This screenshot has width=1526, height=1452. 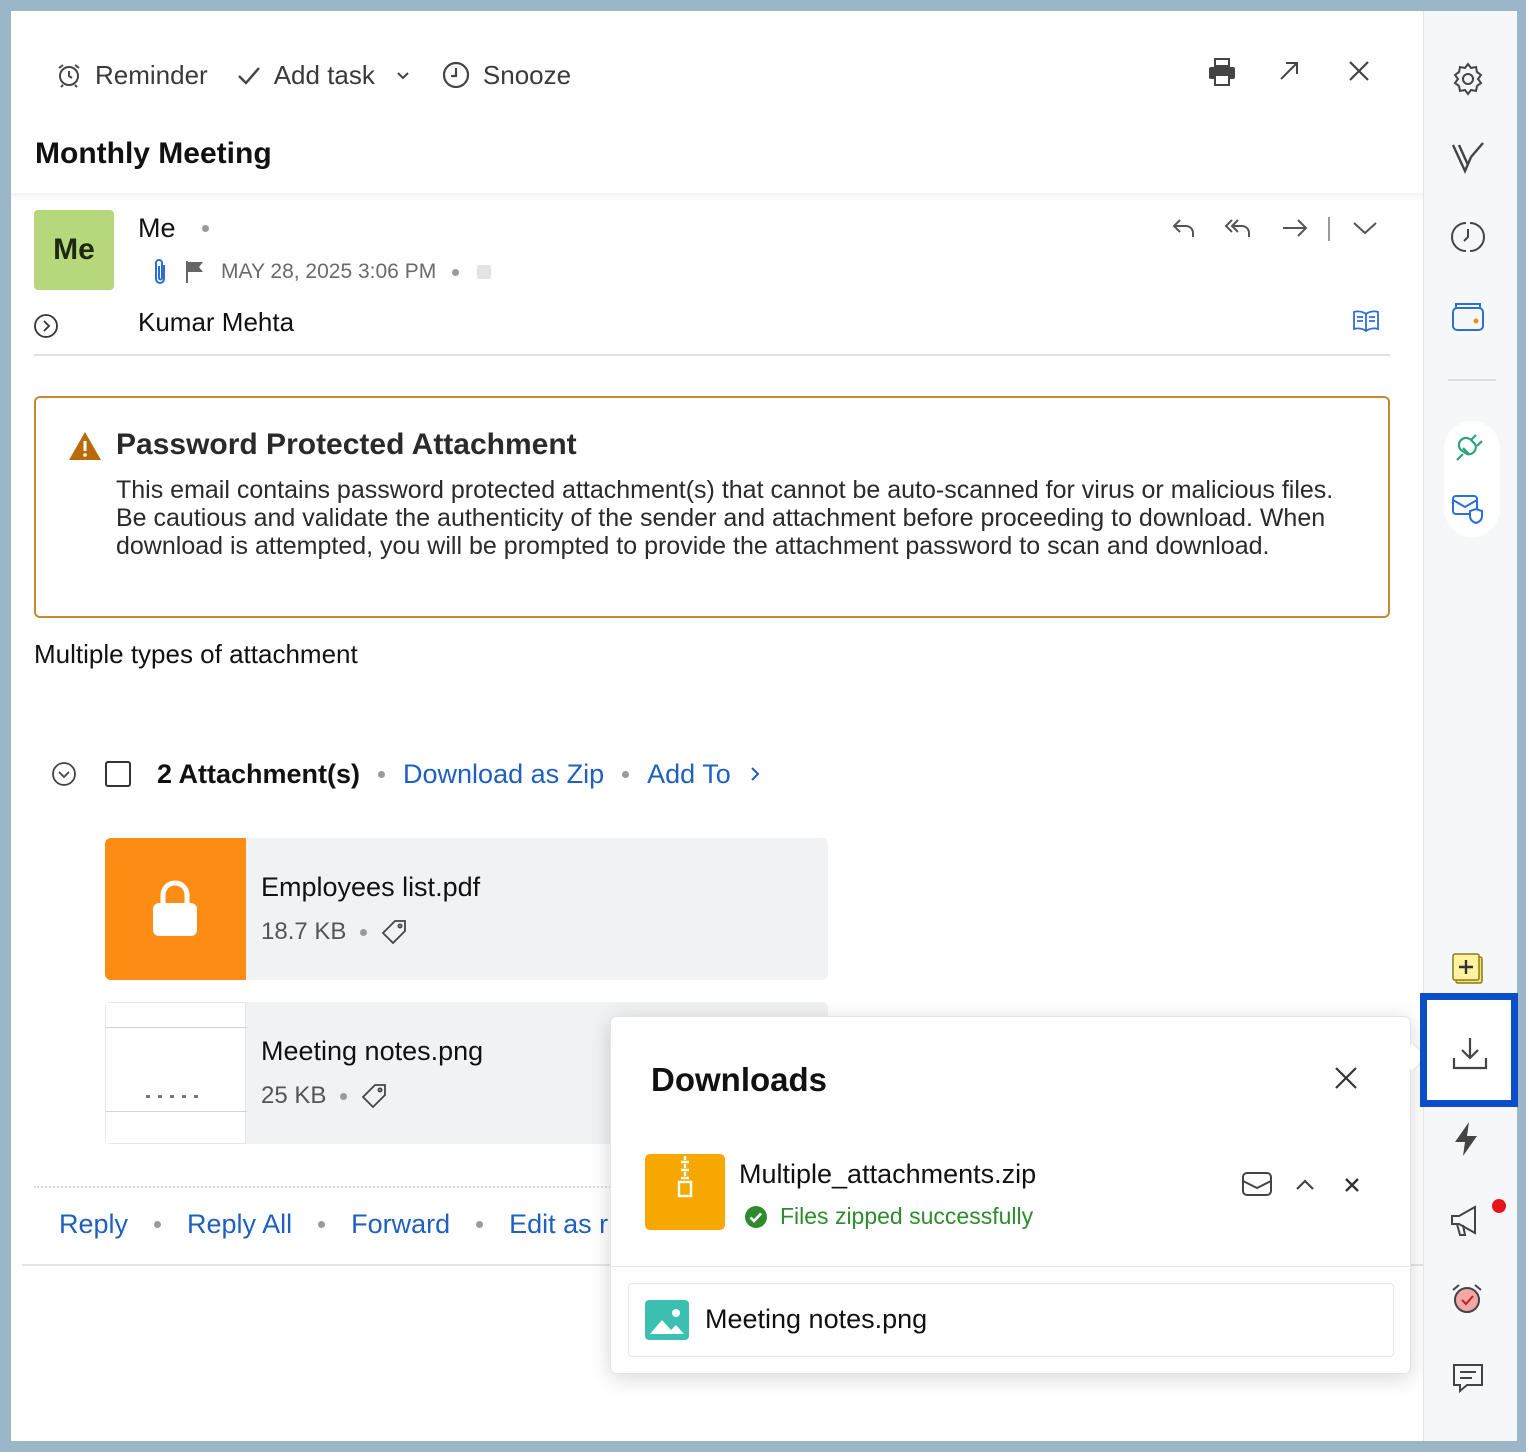 I want to click on sync-circle-icon, so click(x=1468, y=237).